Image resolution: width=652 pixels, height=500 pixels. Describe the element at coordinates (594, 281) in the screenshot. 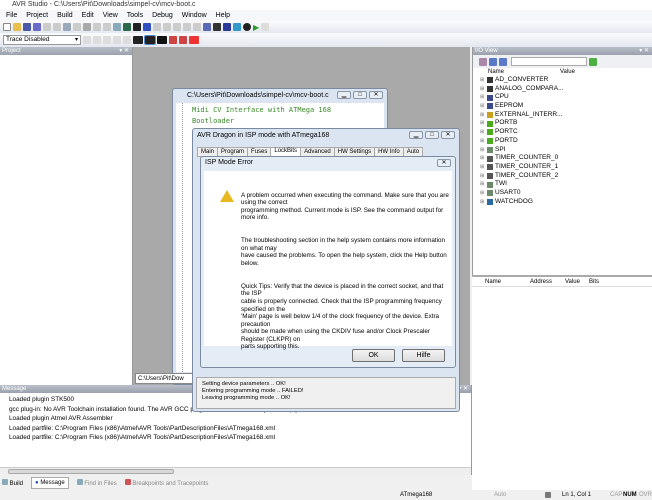

I see `column-bits: Bits` at that location.